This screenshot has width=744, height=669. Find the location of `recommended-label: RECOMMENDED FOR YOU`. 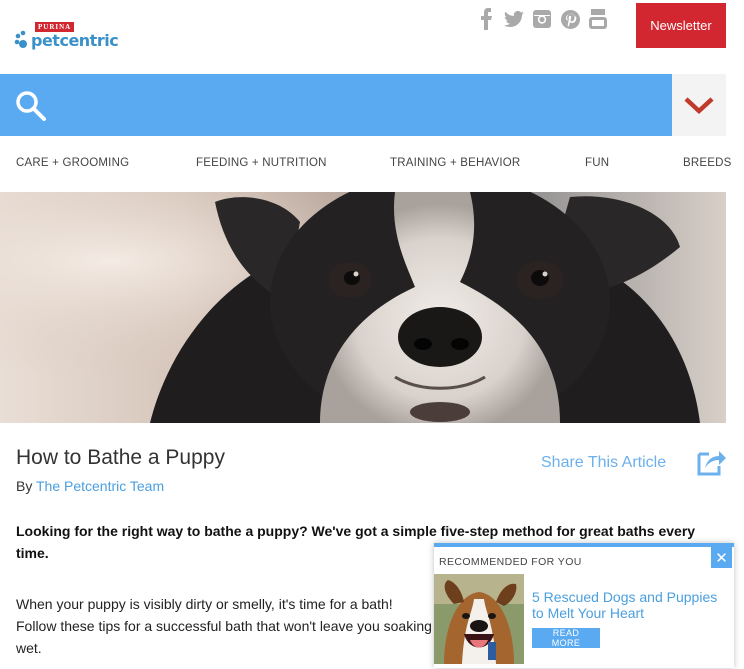

recommended-label: RECOMMENDED FOR YOU is located at coordinates (510, 562).